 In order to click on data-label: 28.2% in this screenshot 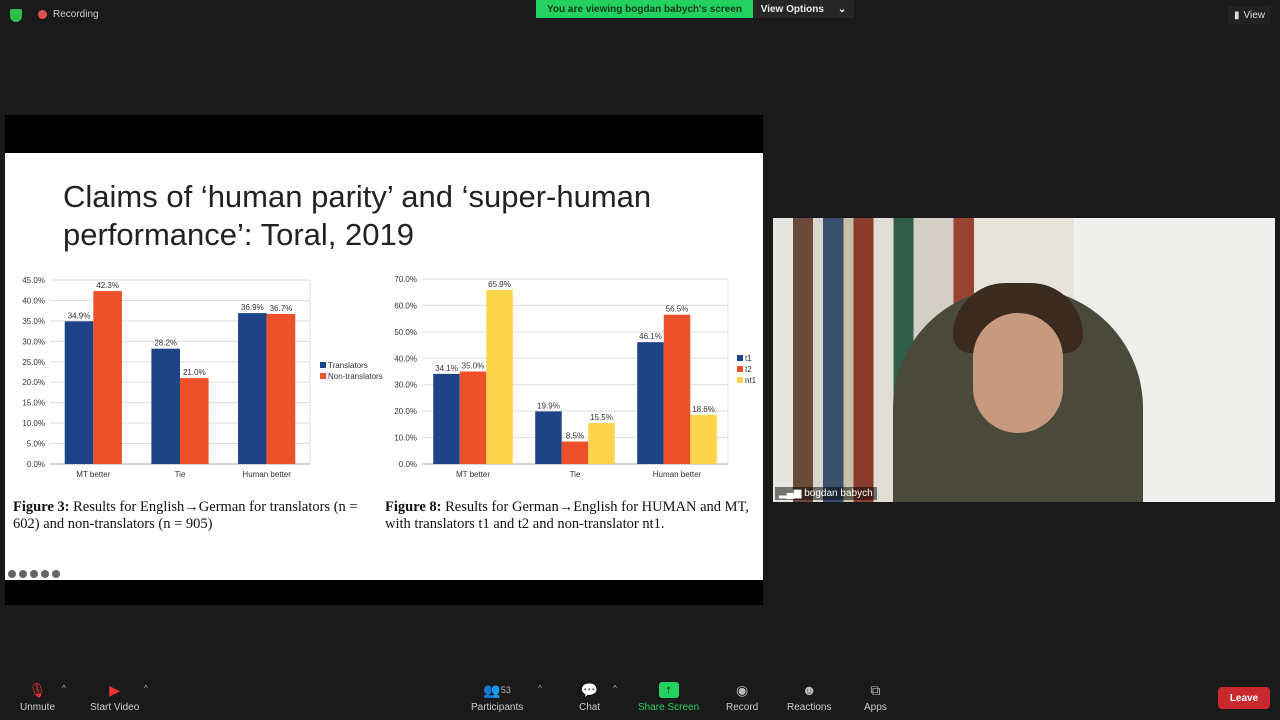, I will do `click(165, 343)`.